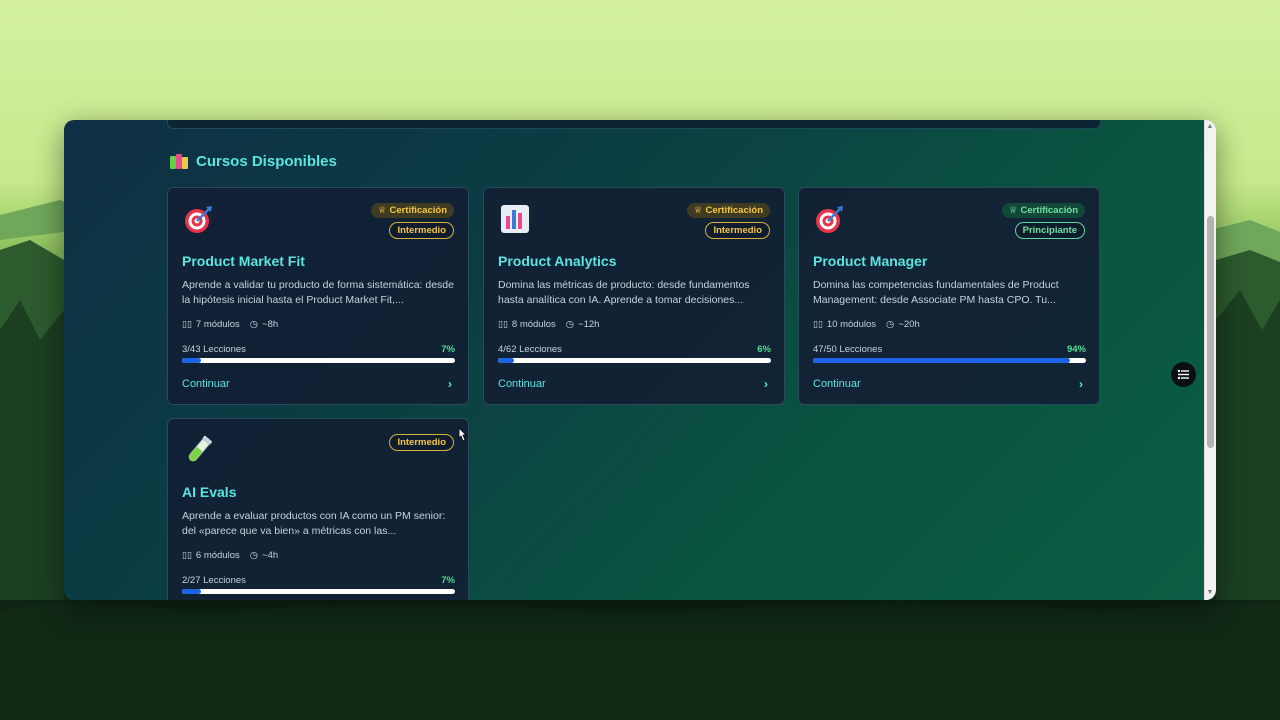 Image resolution: width=1280 pixels, height=720 pixels. I want to click on progress-info: 47/50 Lecciones 94%, so click(949, 349).